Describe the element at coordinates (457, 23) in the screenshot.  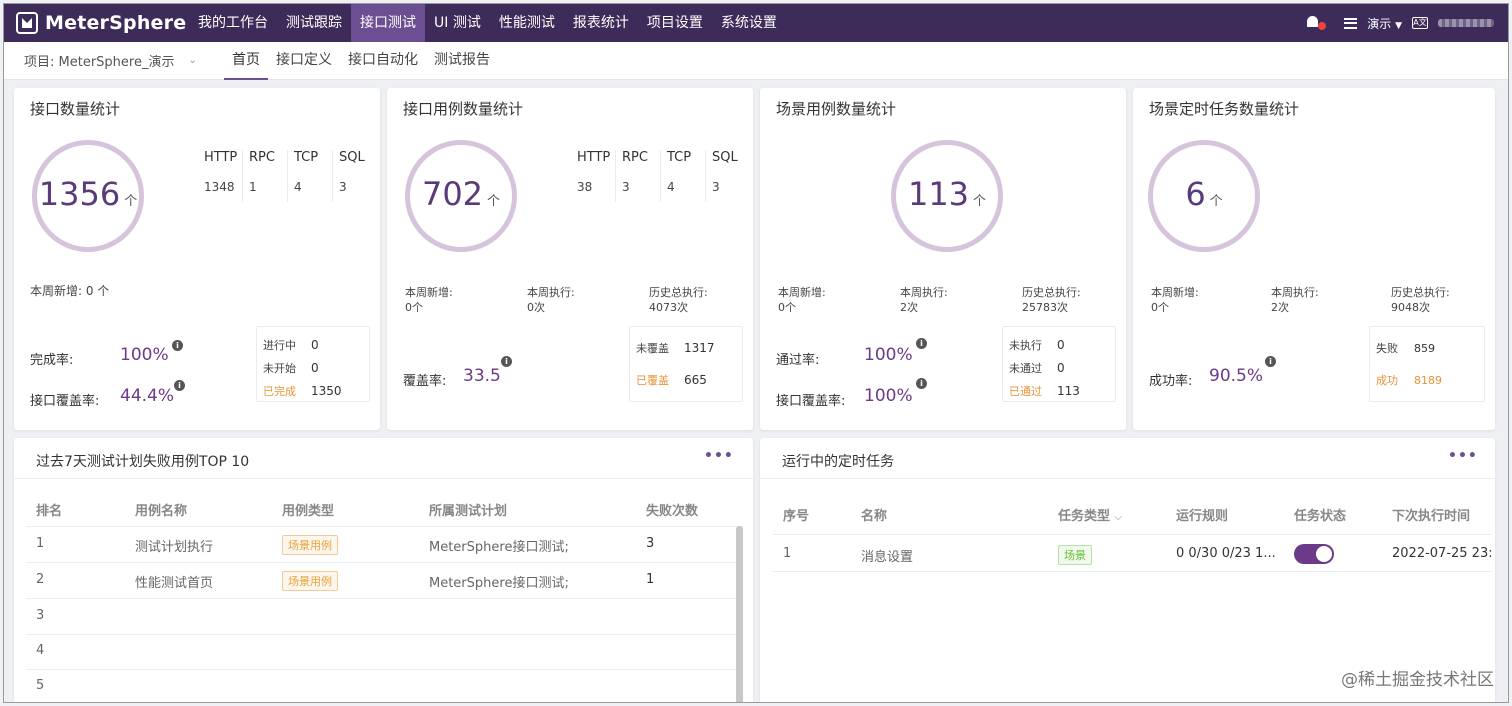
I see `menu-item-ui-test: UI 测试` at that location.